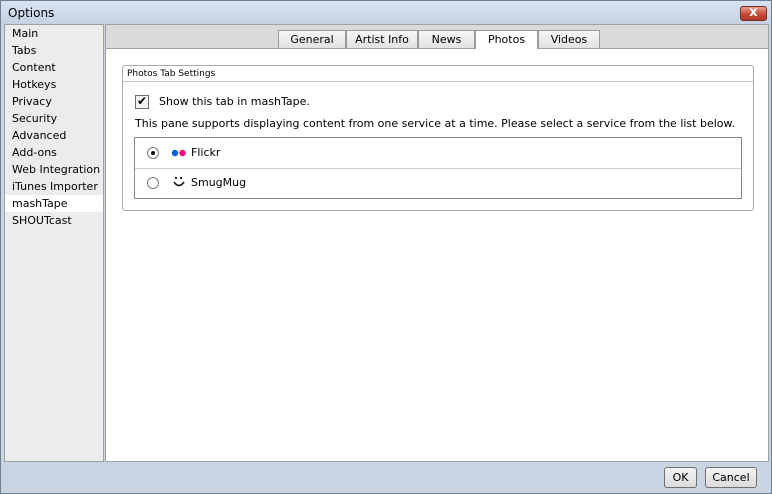  Describe the element at coordinates (54, 203) in the screenshot. I see `sidebar-item-mashtape: mashTape` at that location.